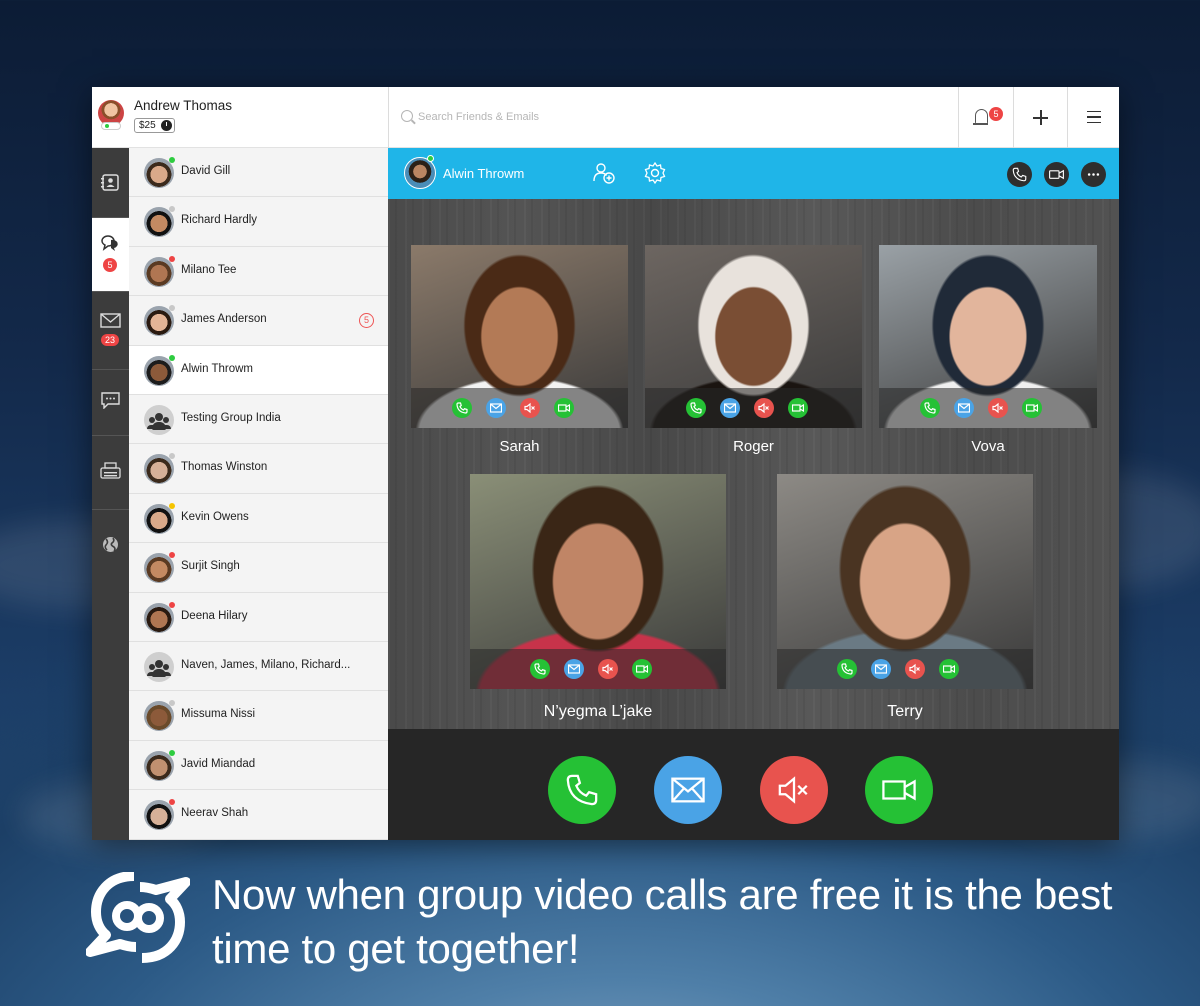  I want to click on contact-name: Thomas Winston, so click(224, 467).